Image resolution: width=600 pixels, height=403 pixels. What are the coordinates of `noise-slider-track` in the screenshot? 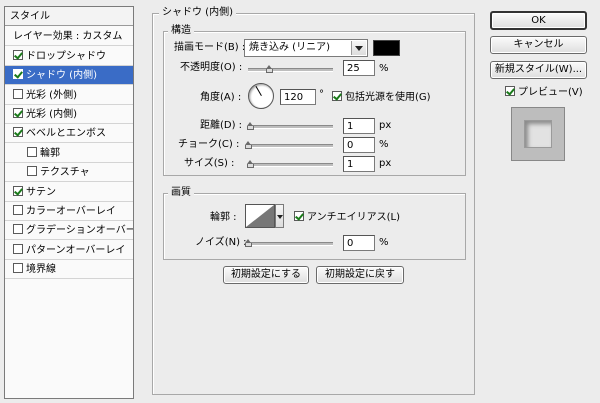 It's located at (290, 244).